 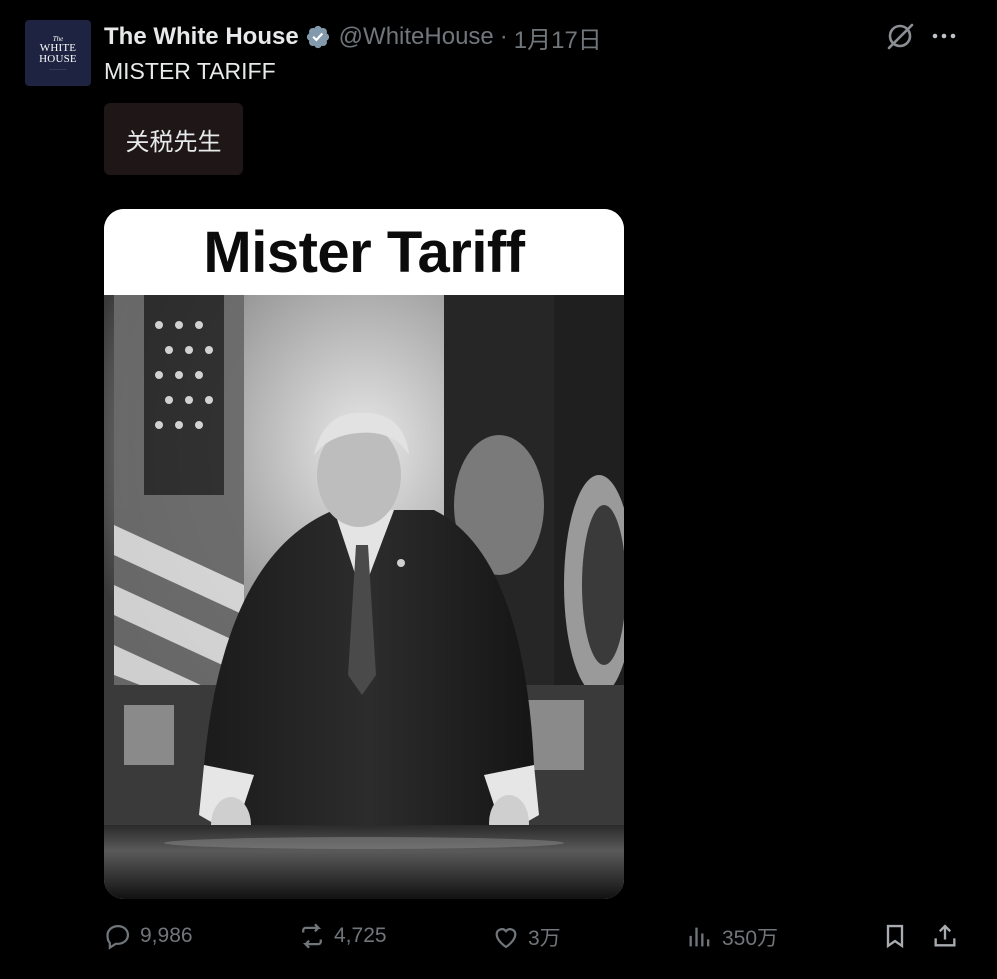 What do you see at coordinates (317, 37) in the screenshot?
I see `verified-badge-icon` at bounding box center [317, 37].